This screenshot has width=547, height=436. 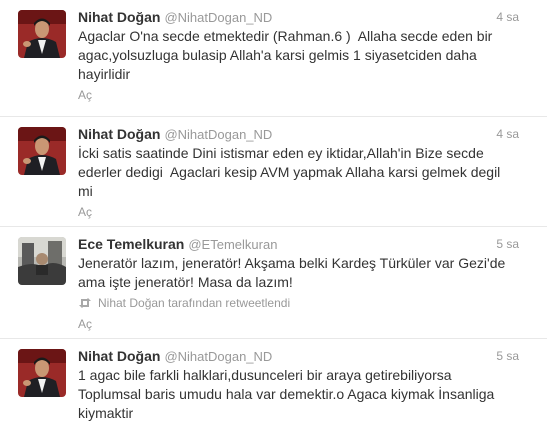 What do you see at coordinates (298, 244) in the screenshot?
I see `tweet-header: Ece Temelkuran @ETemelkuran 5 sa` at bounding box center [298, 244].